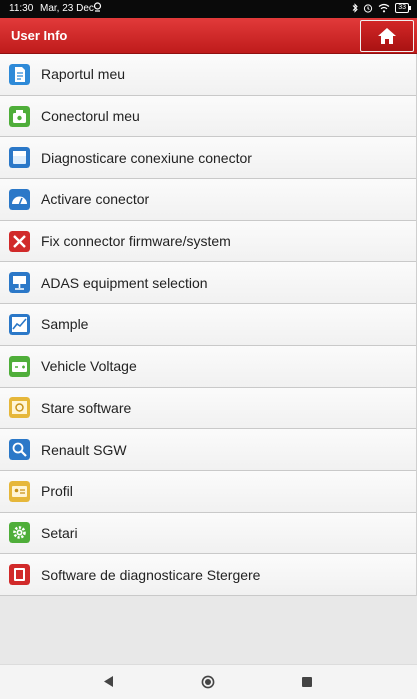  What do you see at coordinates (151, 574) in the screenshot?
I see `menu-item-label: Software de diagnosticare Stergere` at bounding box center [151, 574].